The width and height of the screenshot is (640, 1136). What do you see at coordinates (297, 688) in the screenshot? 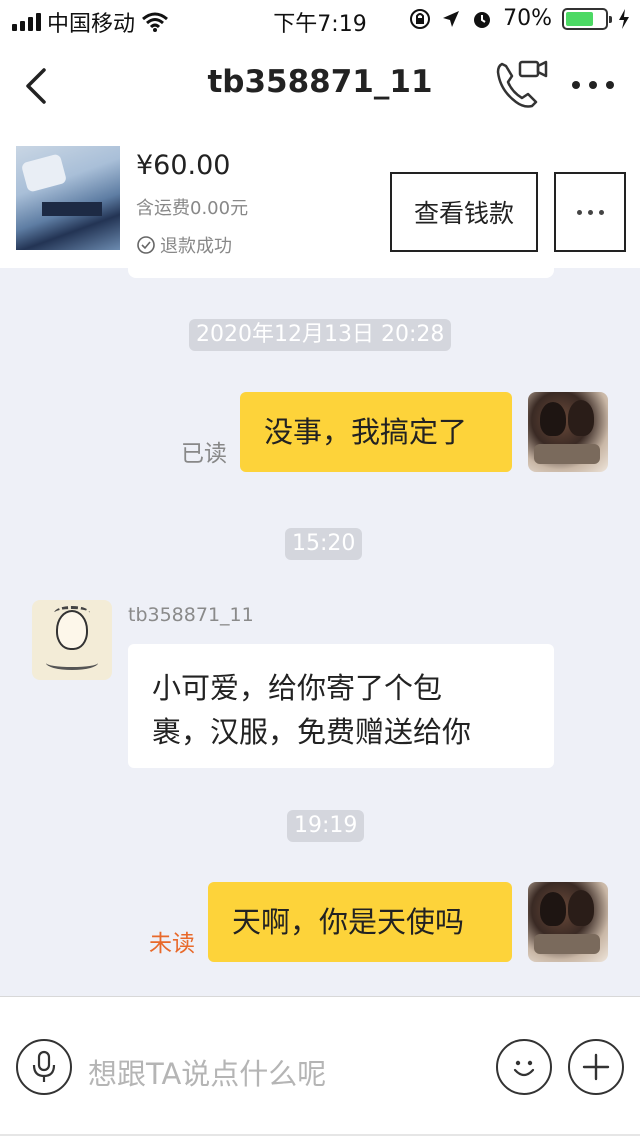
I see `message-text-line: 小可爱，给你寄了个包` at bounding box center [297, 688].